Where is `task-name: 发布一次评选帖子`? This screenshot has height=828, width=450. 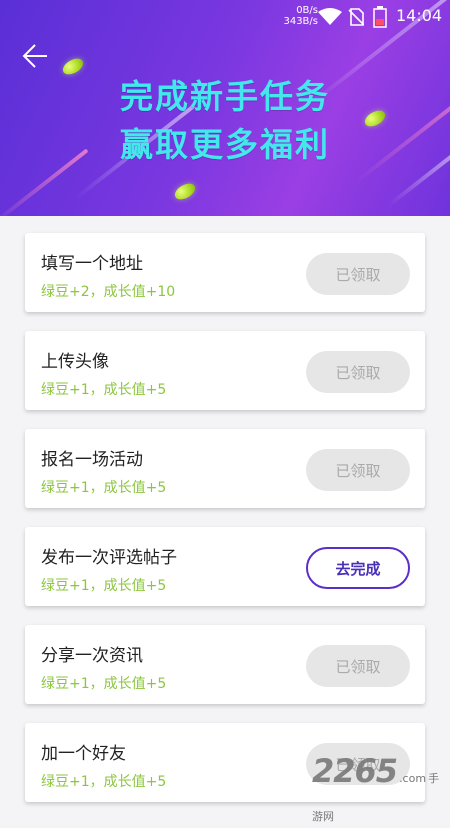 task-name: 发布一次评选帖子 is located at coordinates (109, 558).